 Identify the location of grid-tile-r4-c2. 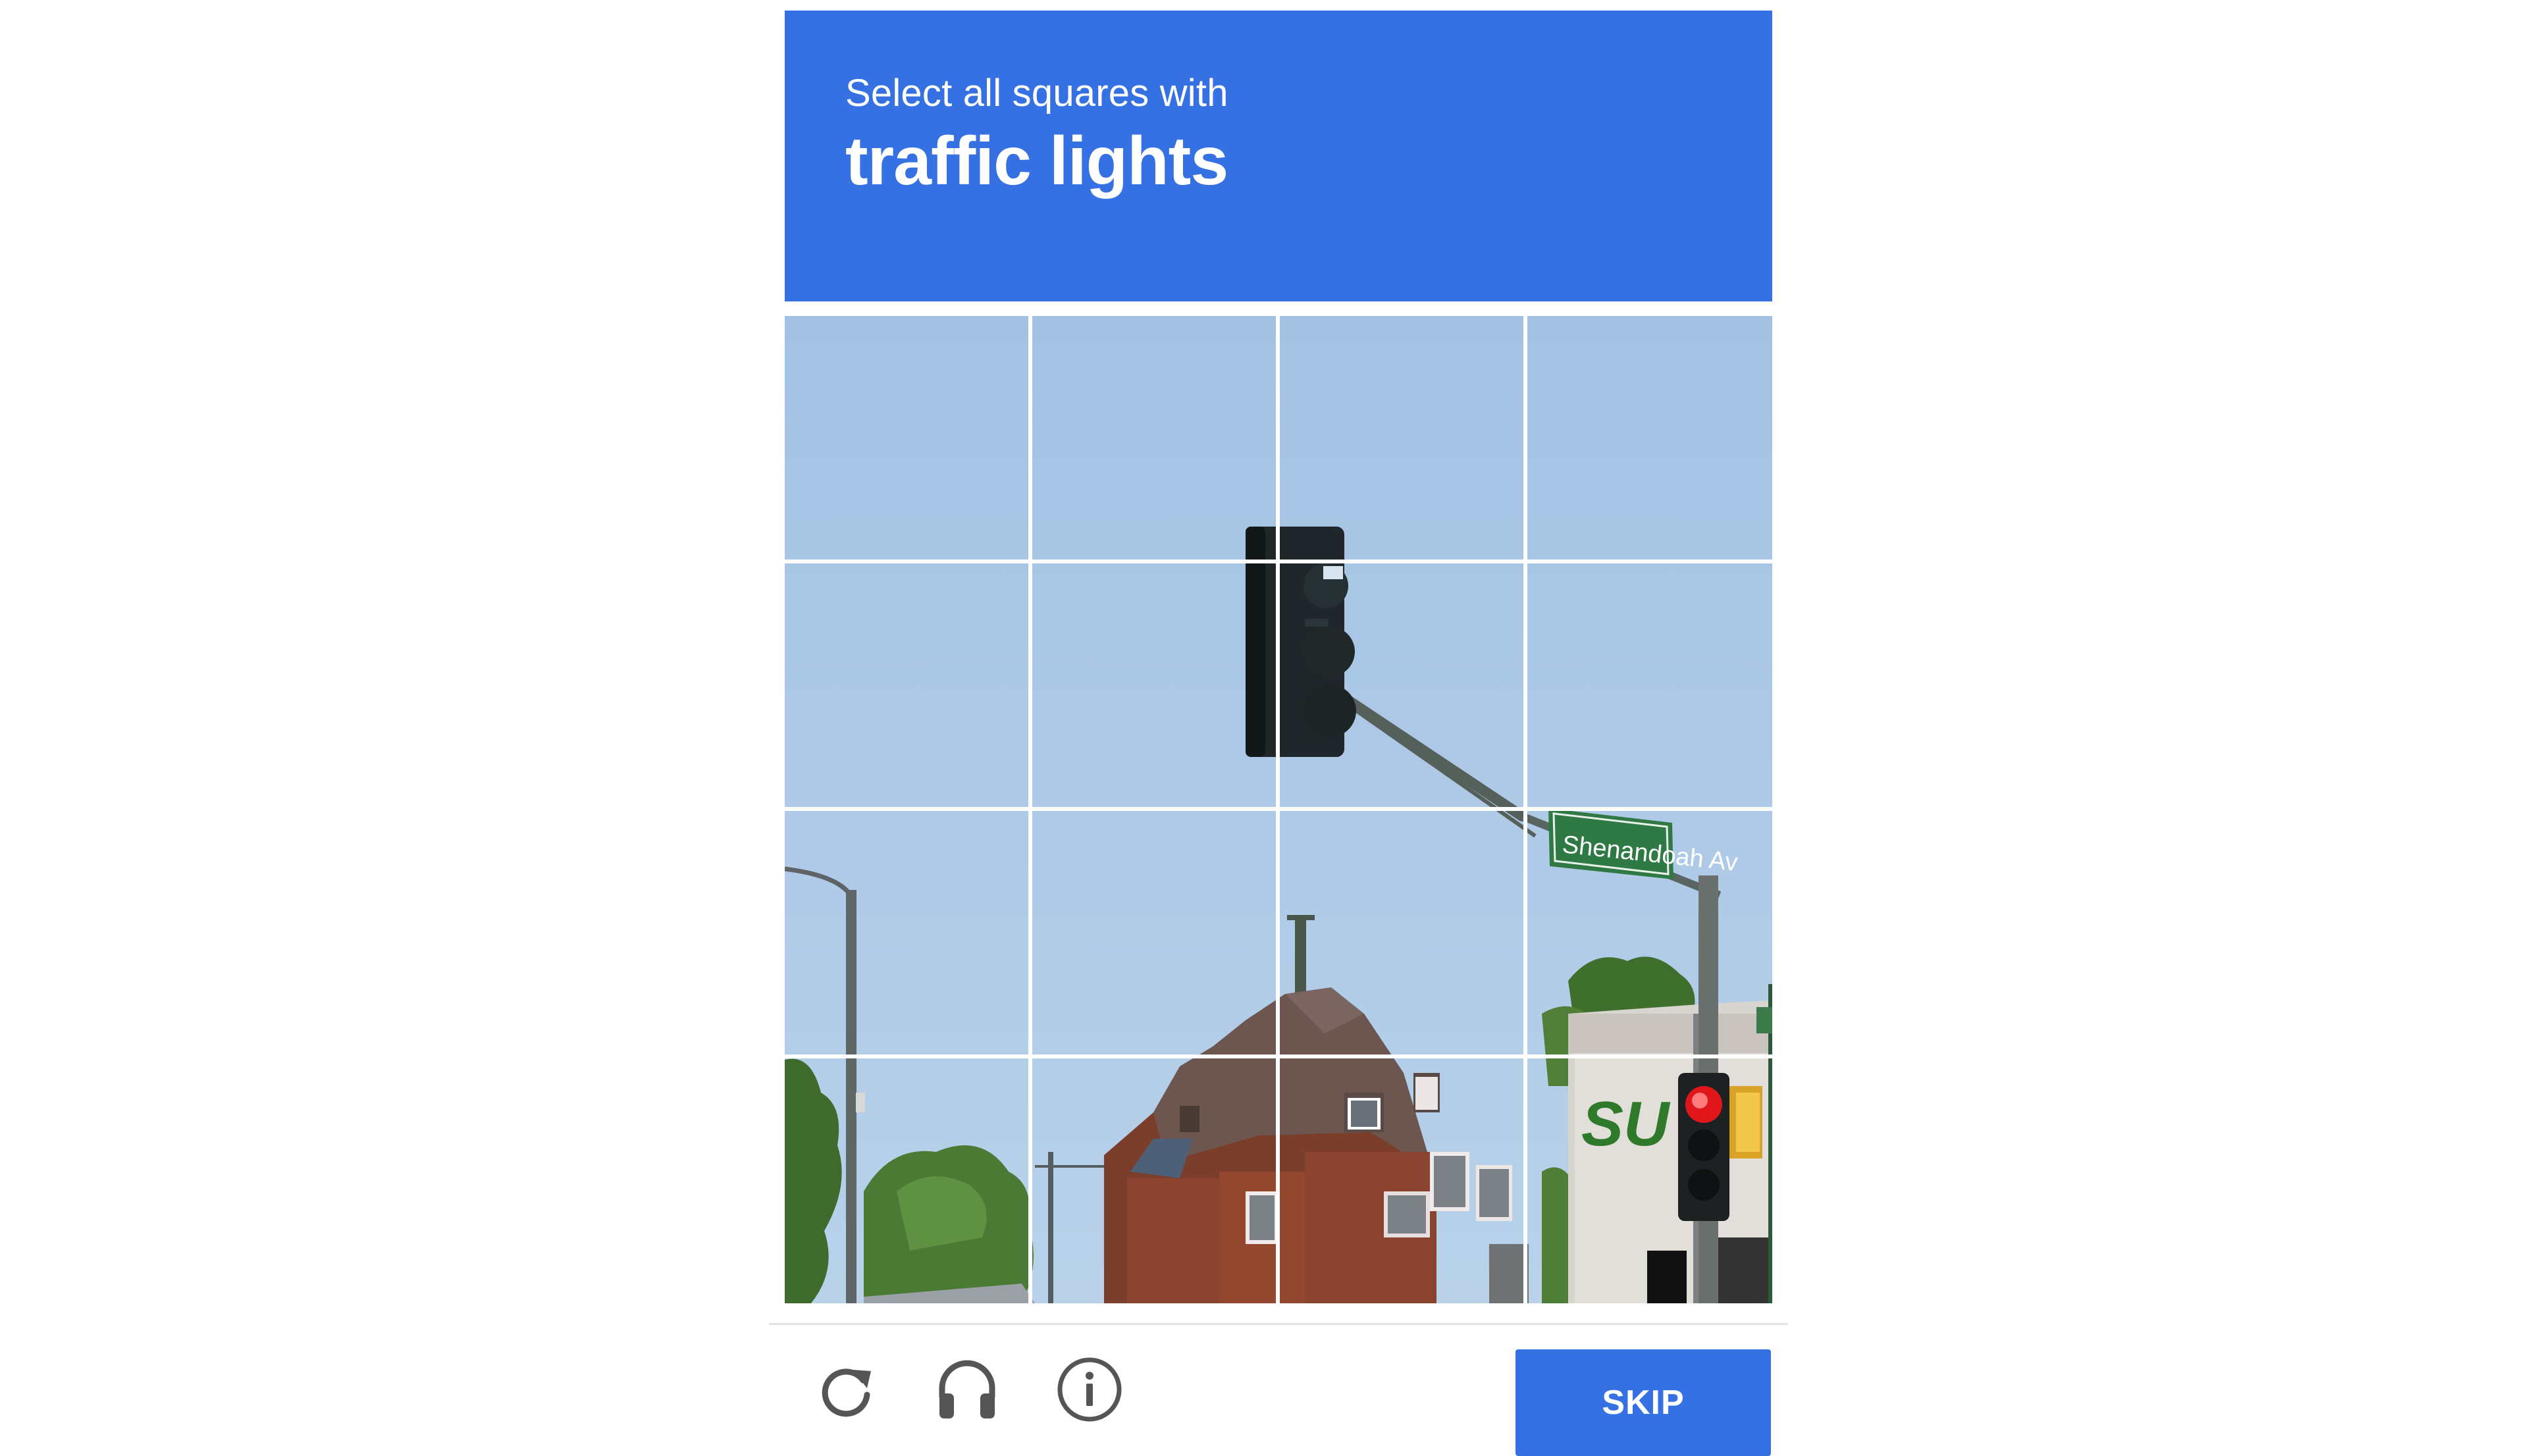
(1154, 1180).